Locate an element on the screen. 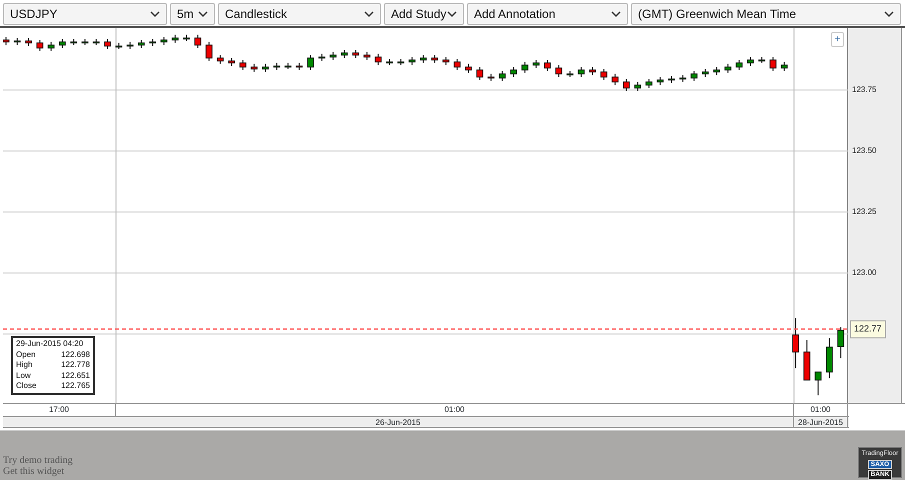 Image resolution: width=905 pixels, height=480 pixels. dropdown: Add Annotation is located at coordinates (547, 14).